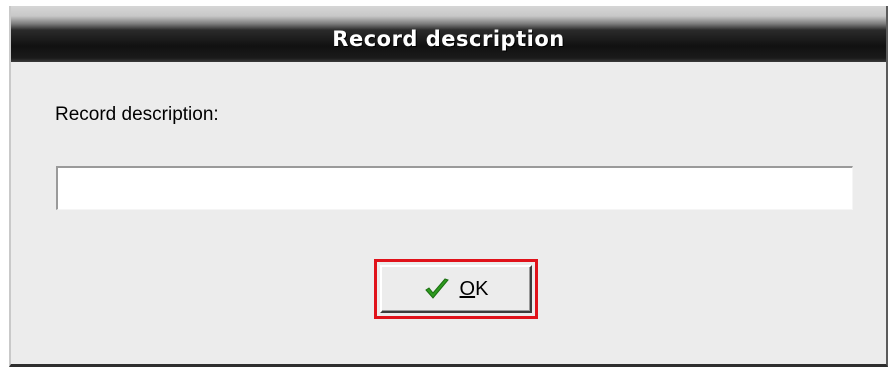 The height and width of the screenshot is (367, 888). Describe the element at coordinates (448, 39) in the screenshot. I see `dialog-title: Record description` at that location.